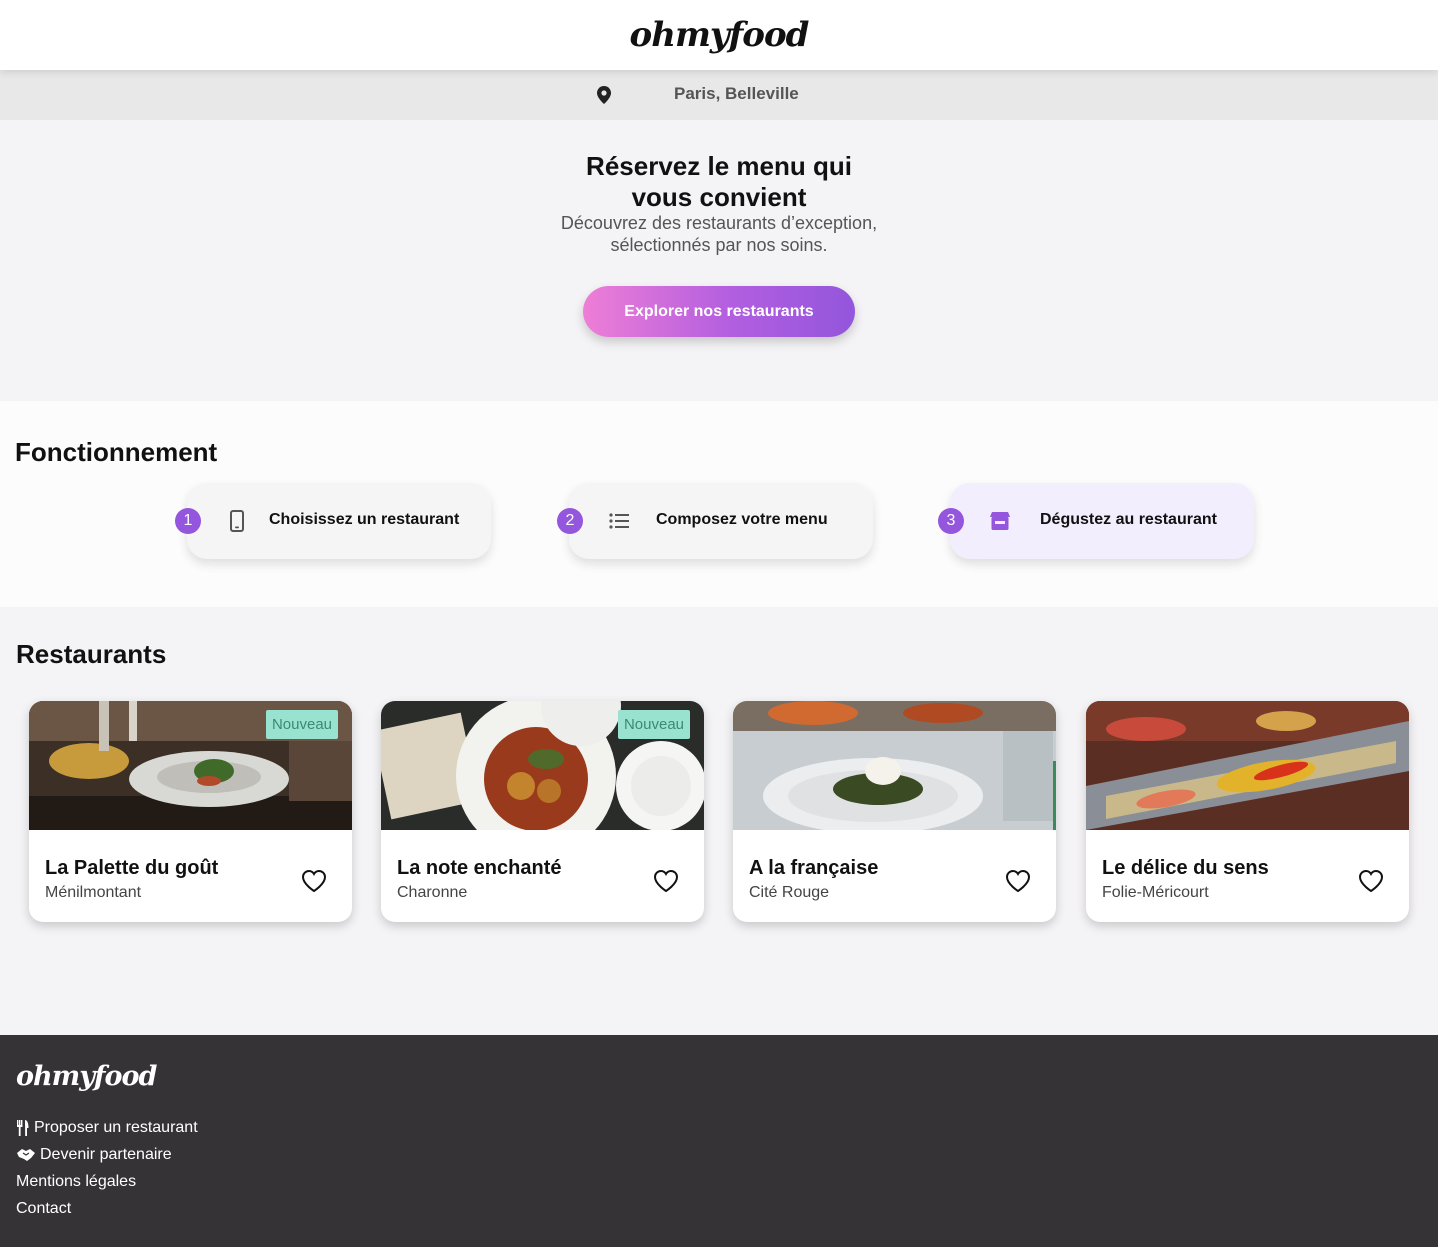 This screenshot has width=1438, height=1247. What do you see at coordinates (619, 521) in the screenshot?
I see `list-icon` at bounding box center [619, 521].